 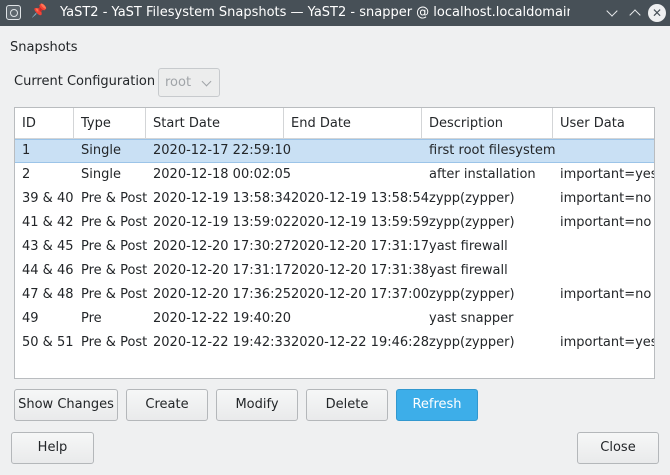 I want to click on cell-id: 47 & 48, so click(x=48, y=294).